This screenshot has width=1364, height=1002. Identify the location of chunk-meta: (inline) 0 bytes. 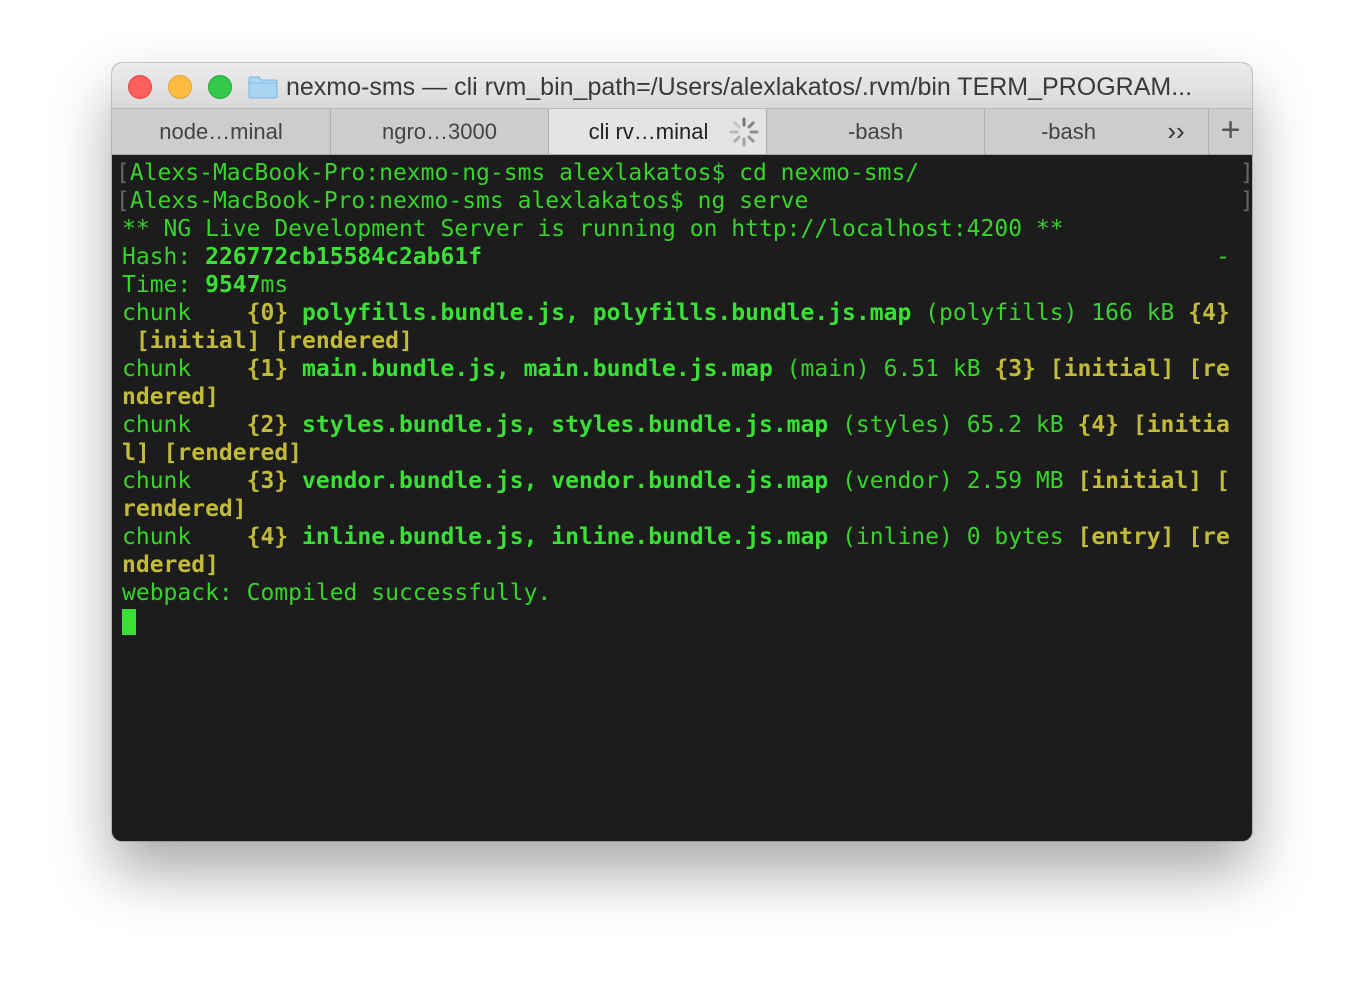
(953, 537).